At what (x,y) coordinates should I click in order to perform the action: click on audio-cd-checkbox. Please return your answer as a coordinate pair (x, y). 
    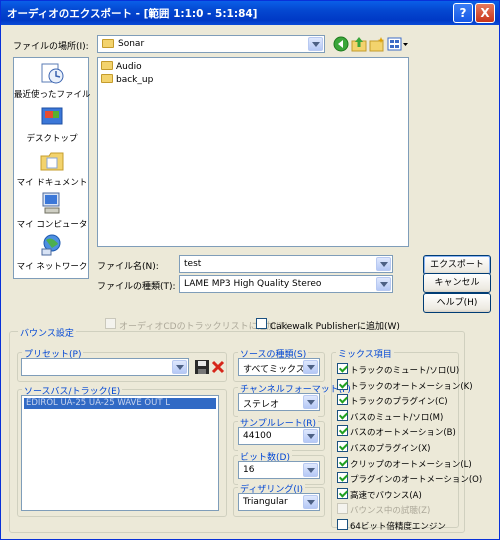
    Looking at the image, I should click on (110, 323).